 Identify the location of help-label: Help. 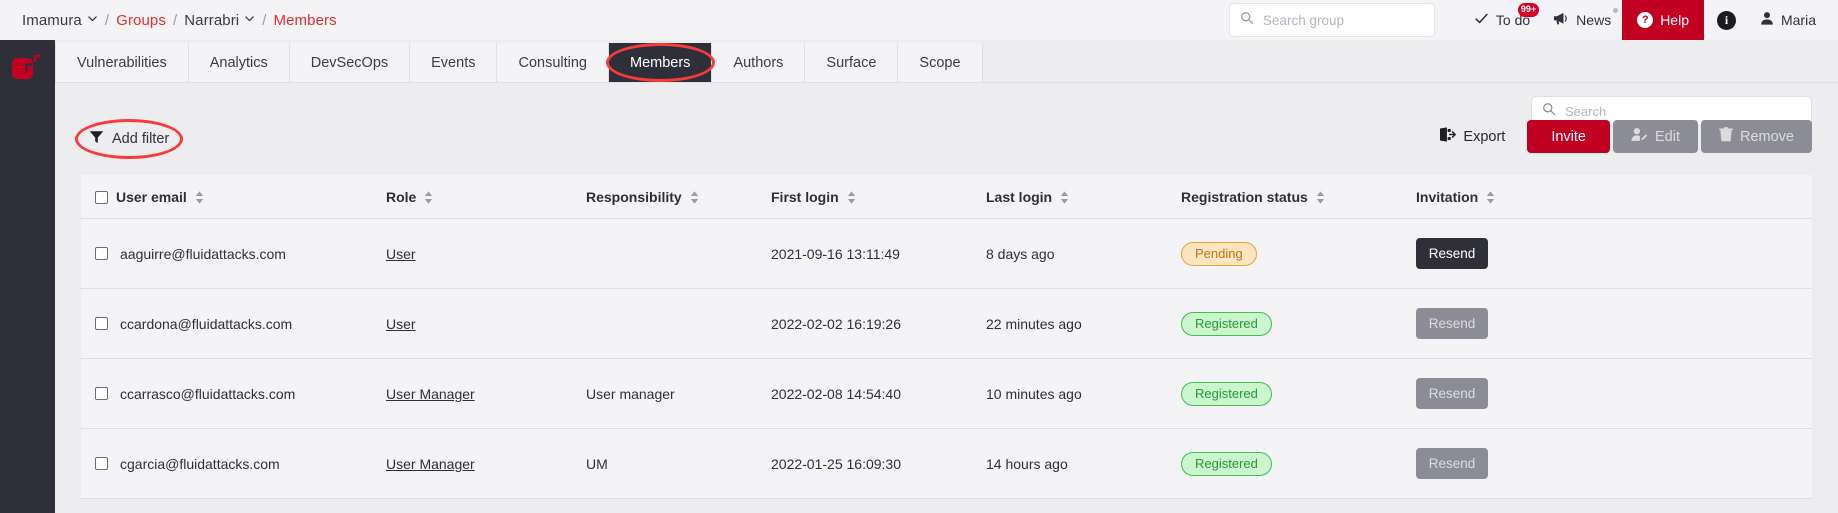
(1674, 20).